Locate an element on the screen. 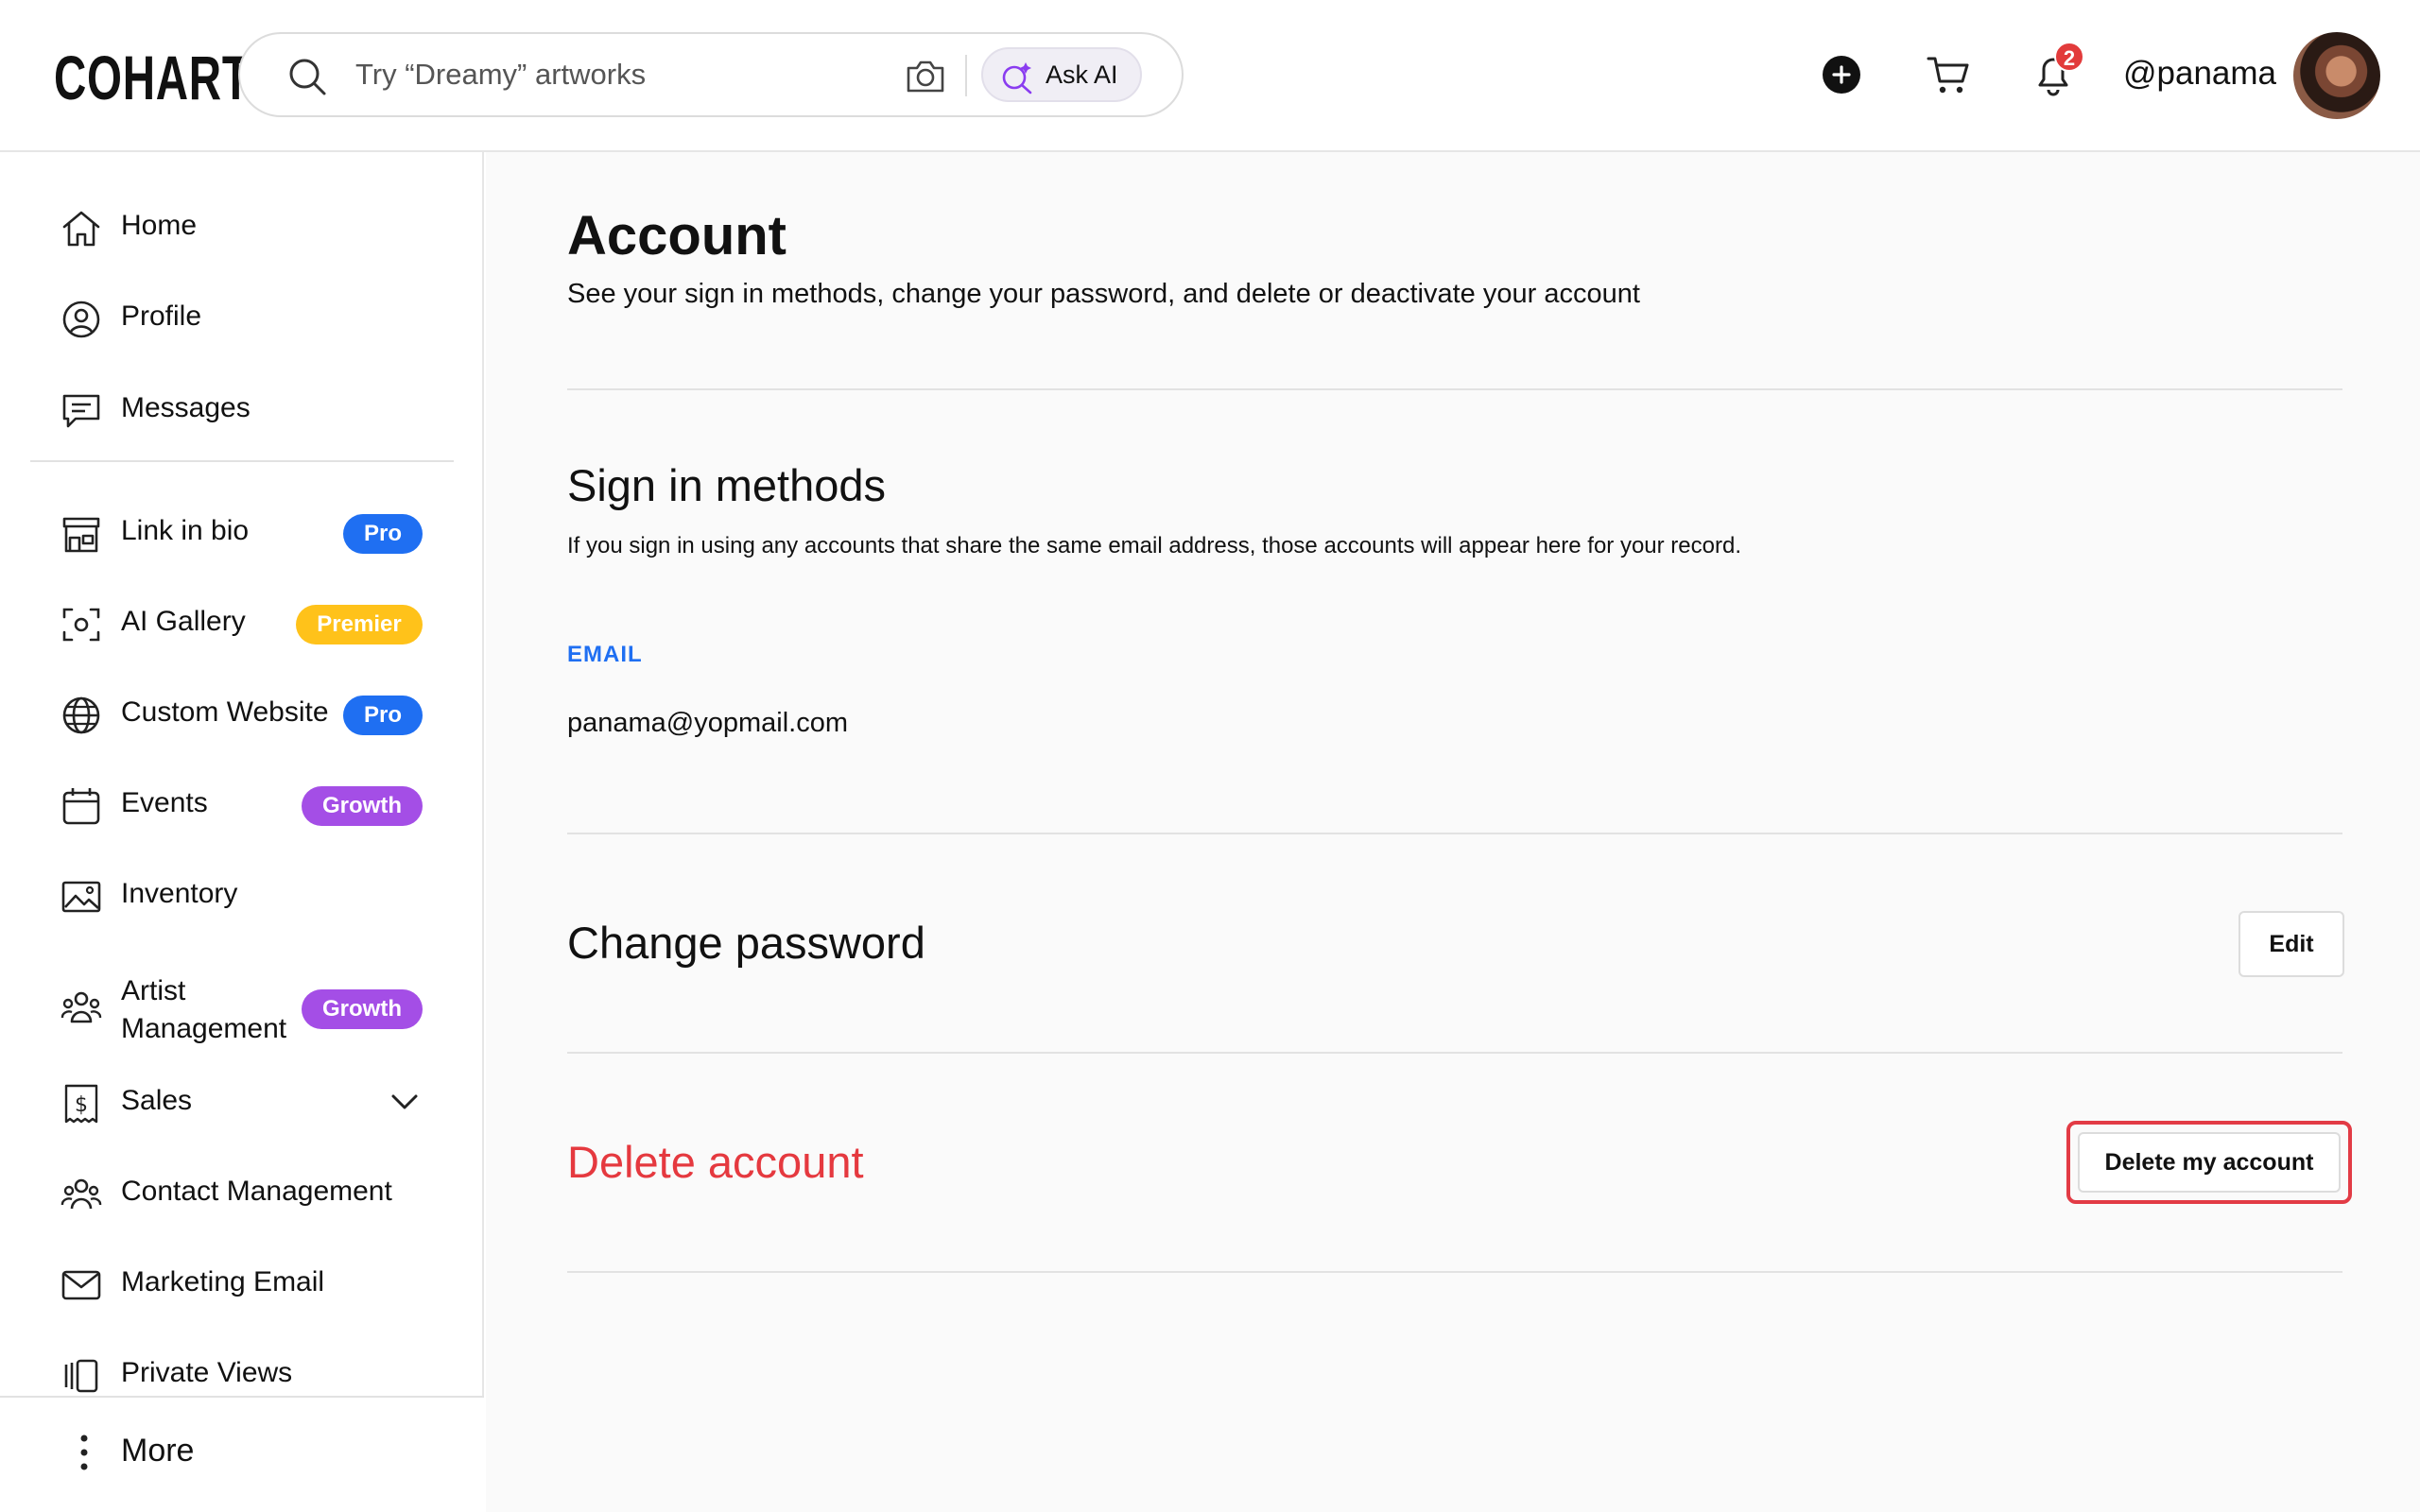  private-views-icon is located at coordinates (81, 1376).